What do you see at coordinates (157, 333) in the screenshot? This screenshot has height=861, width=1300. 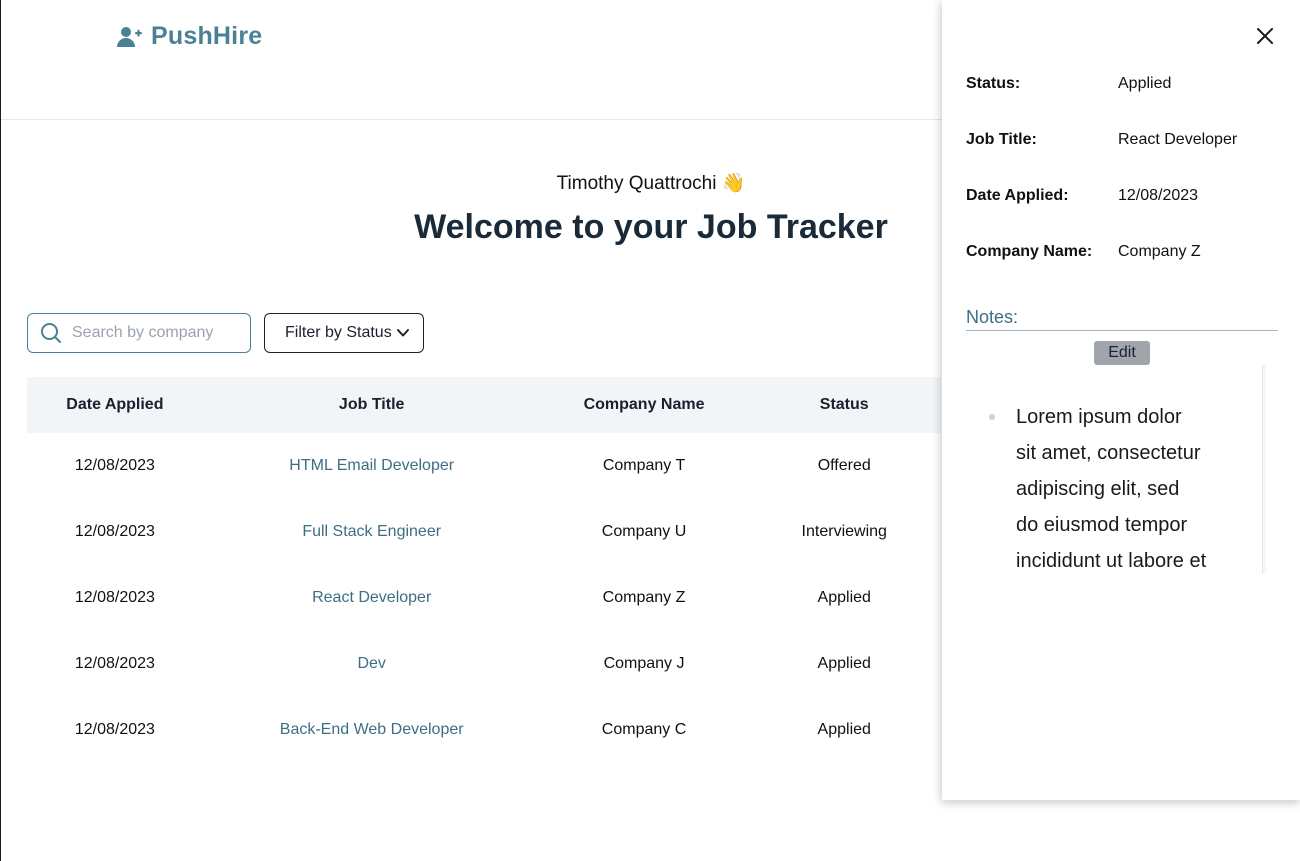 I see `search-input` at bounding box center [157, 333].